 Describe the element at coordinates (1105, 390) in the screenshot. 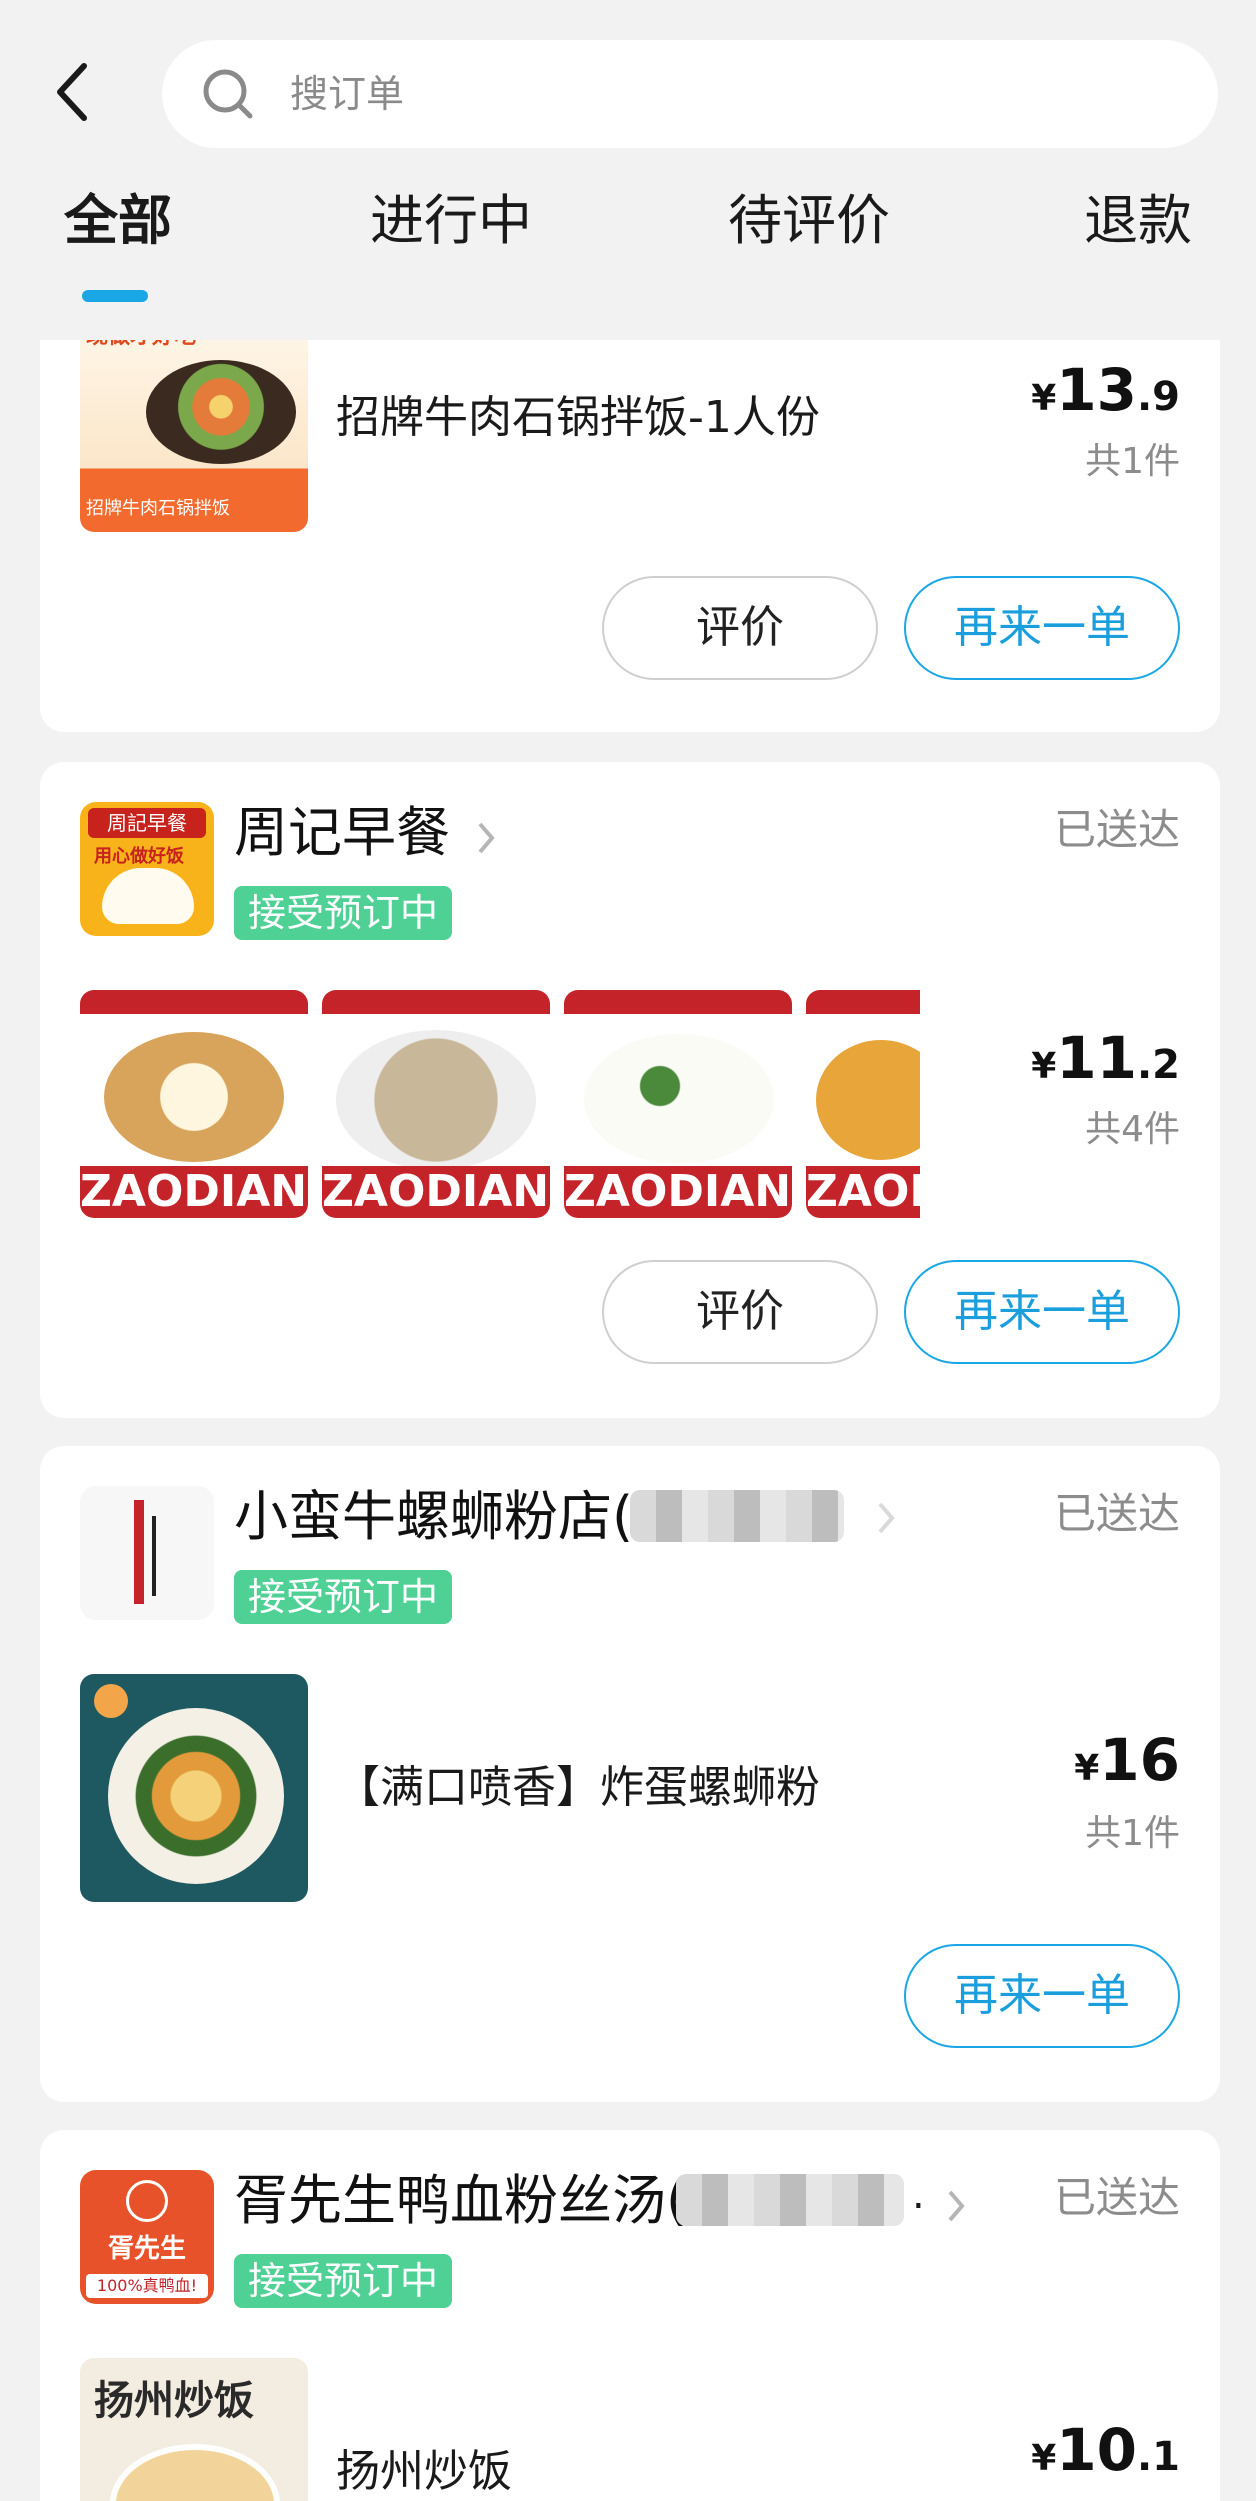

I see `order-price: ¥13.9` at that location.